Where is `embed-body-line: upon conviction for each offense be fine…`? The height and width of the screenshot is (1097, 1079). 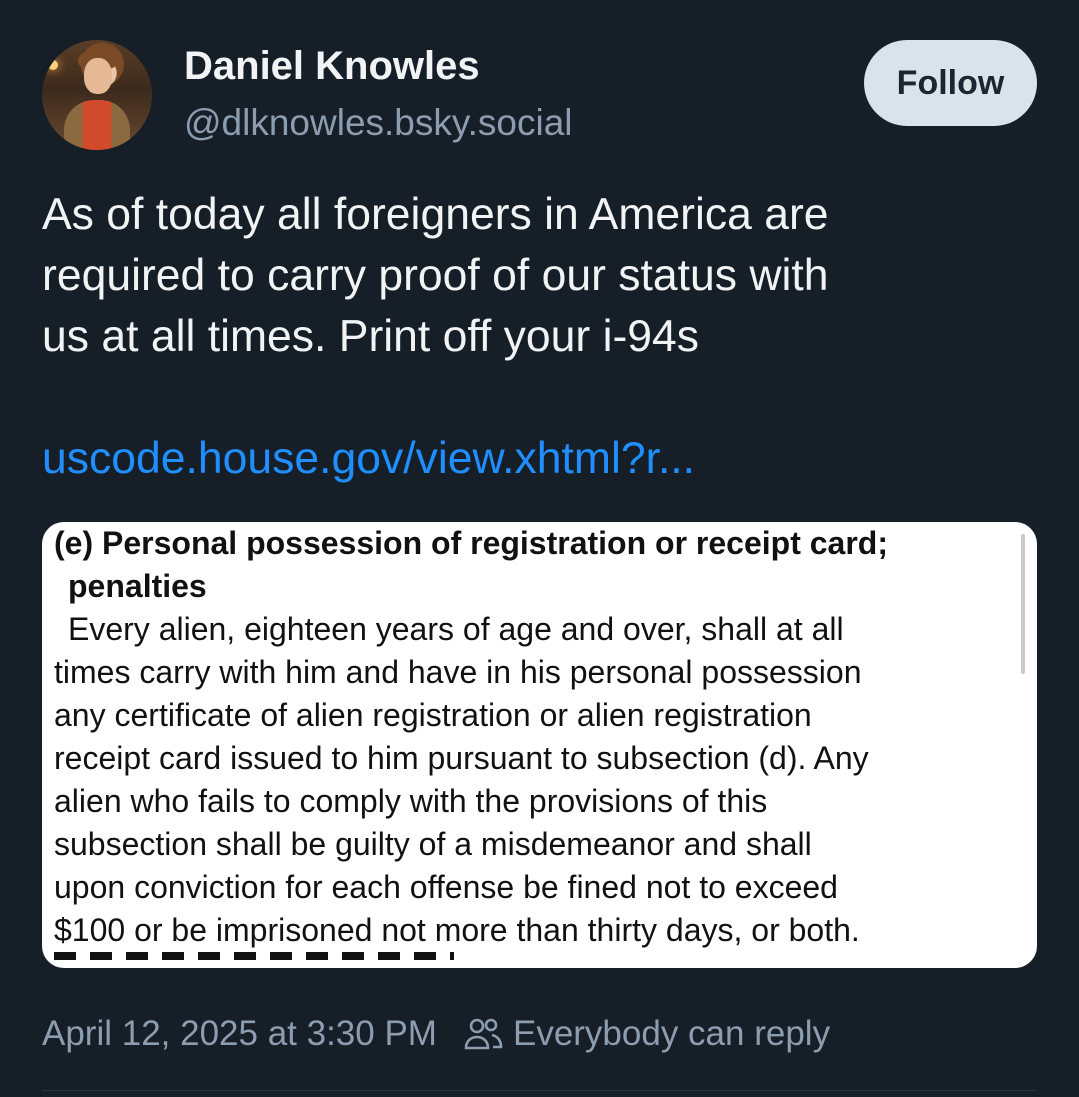
embed-body-line: upon conviction for each offense be fine… is located at coordinates (446, 887).